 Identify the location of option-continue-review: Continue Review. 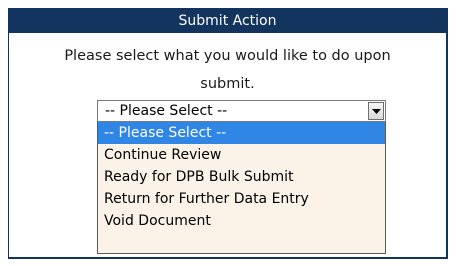
(241, 155).